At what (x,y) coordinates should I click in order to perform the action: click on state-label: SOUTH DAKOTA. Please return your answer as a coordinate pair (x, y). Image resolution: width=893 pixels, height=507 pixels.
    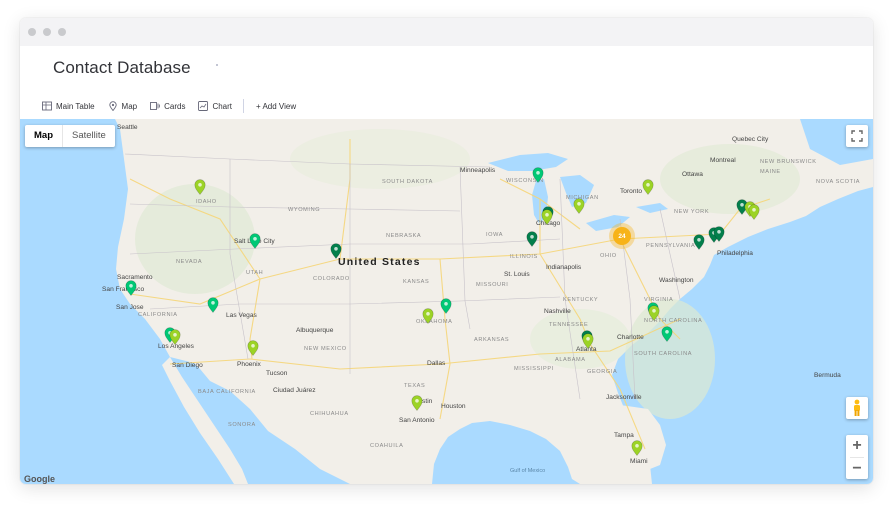
    Looking at the image, I should click on (407, 182).